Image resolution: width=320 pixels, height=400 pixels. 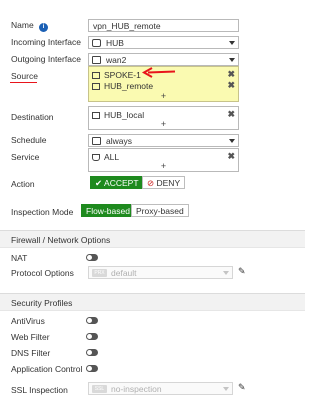 I want to click on source-item: HUB_remote, so click(x=122, y=86).